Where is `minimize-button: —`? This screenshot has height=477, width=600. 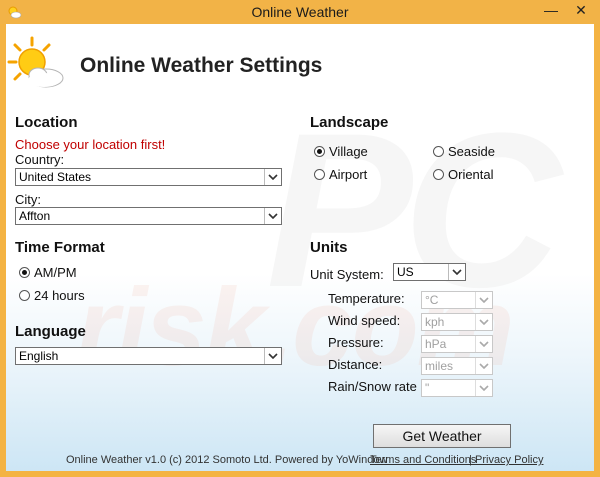 minimize-button: — is located at coordinates (551, 10).